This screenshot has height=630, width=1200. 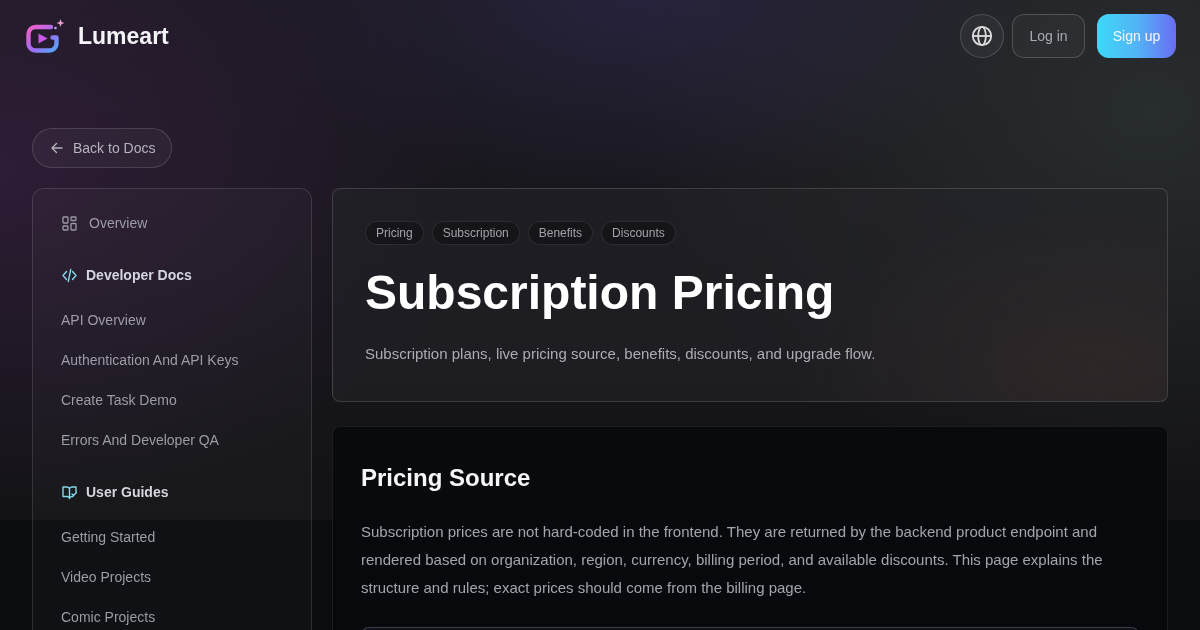 What do you see at coordinates (394, 233) in the screenshot?
I see `tag: Pricing` at bounding box center [394, 233].